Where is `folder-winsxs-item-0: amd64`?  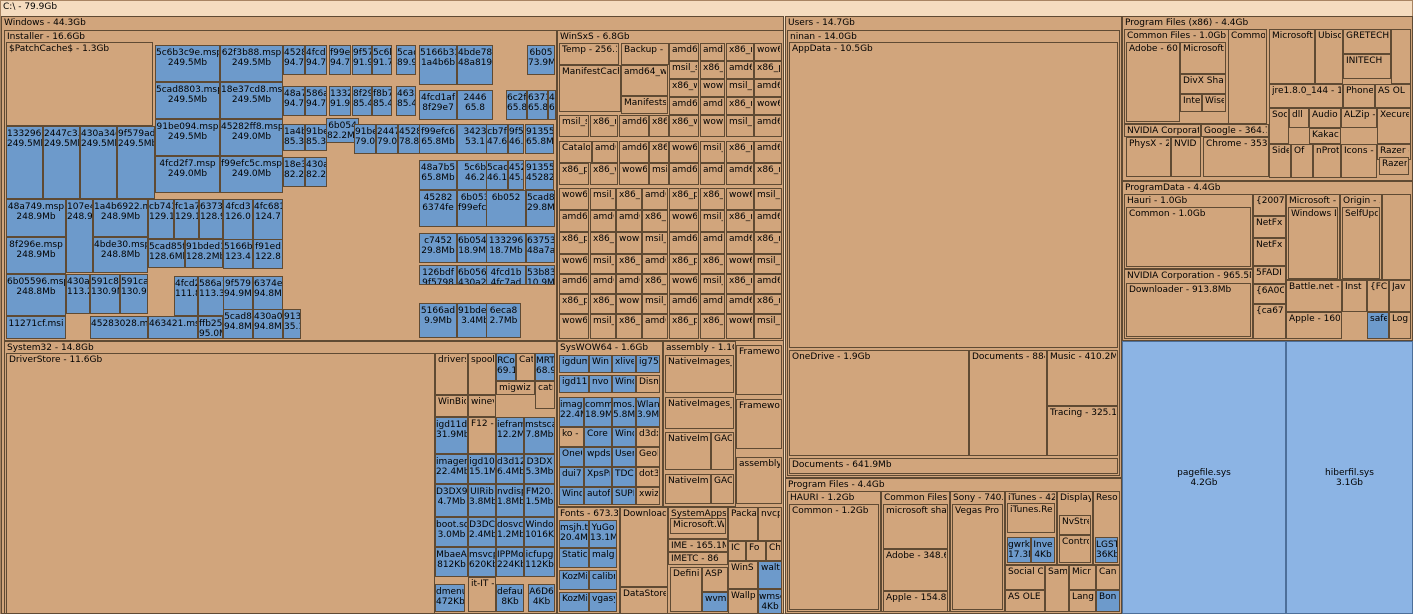
folder-winsxs-item-0: amd64 is located at coordinates (684, 52).